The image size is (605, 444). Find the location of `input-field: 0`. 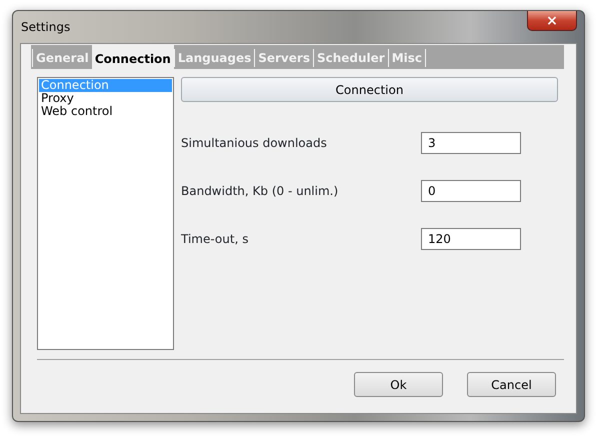

input-field: 0 is located at coordinates (471, 191).